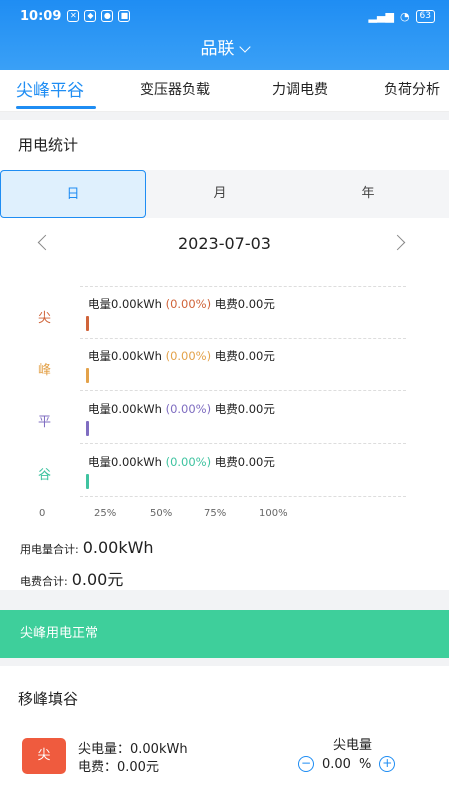 This screenshot has width=449, height=800. I want to click on chevron-down-icon, so click(244, 47).